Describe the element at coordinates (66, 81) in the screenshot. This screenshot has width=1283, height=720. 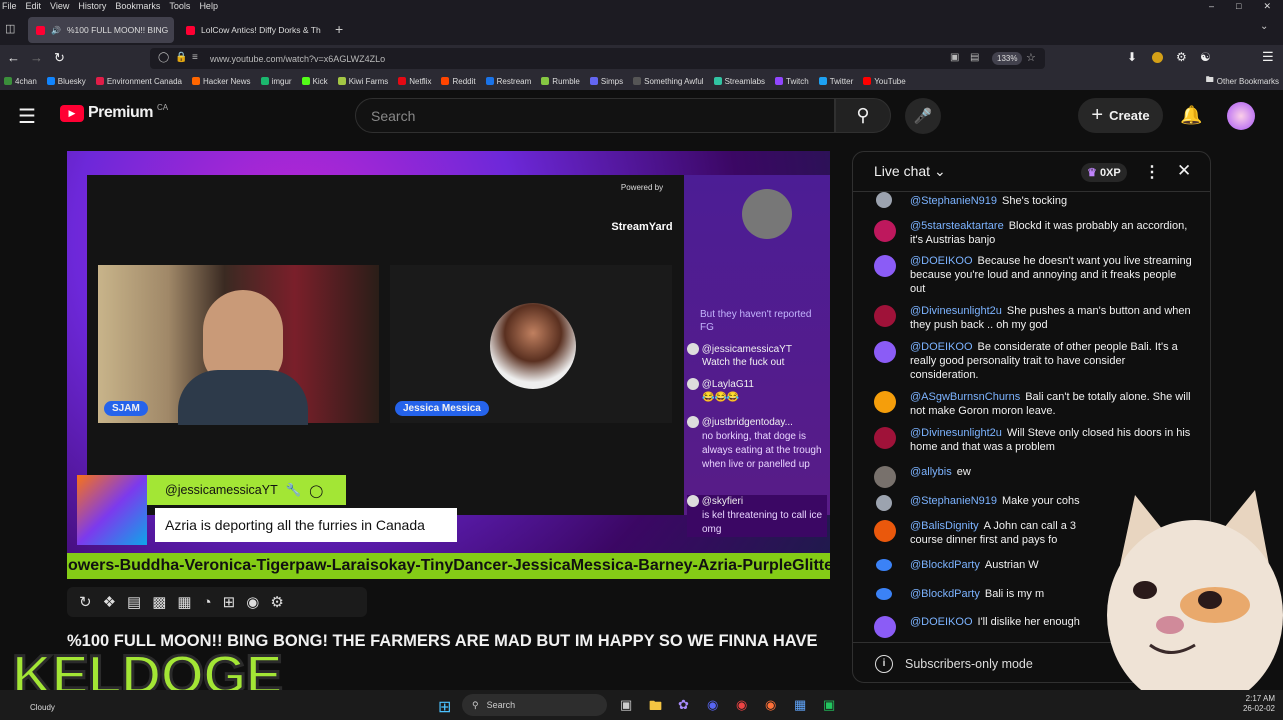
I see `bookmark-bluesky: Bluesky` at that location.